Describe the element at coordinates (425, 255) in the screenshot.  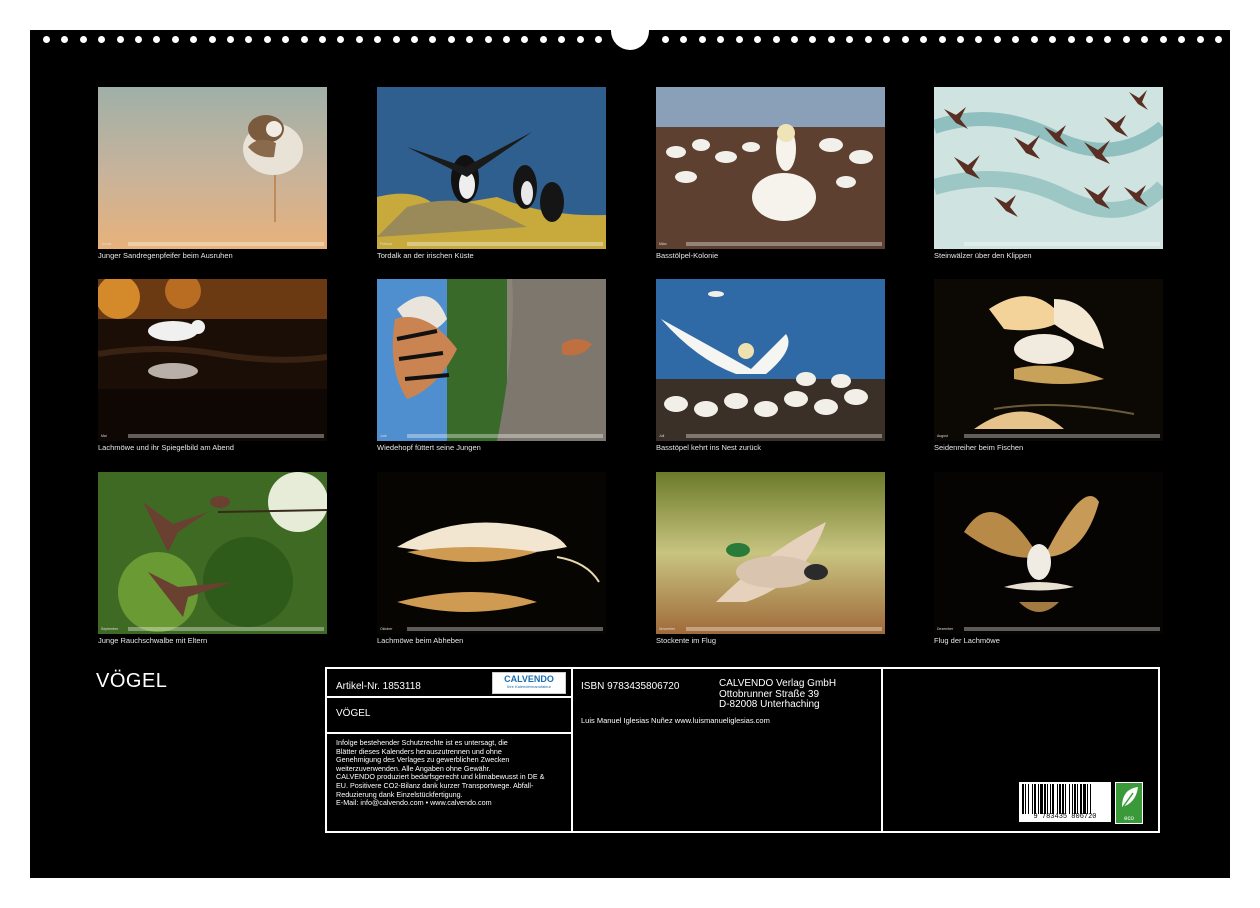
I see `photo-caption: Tordalk an der irischen Küste` at that location.